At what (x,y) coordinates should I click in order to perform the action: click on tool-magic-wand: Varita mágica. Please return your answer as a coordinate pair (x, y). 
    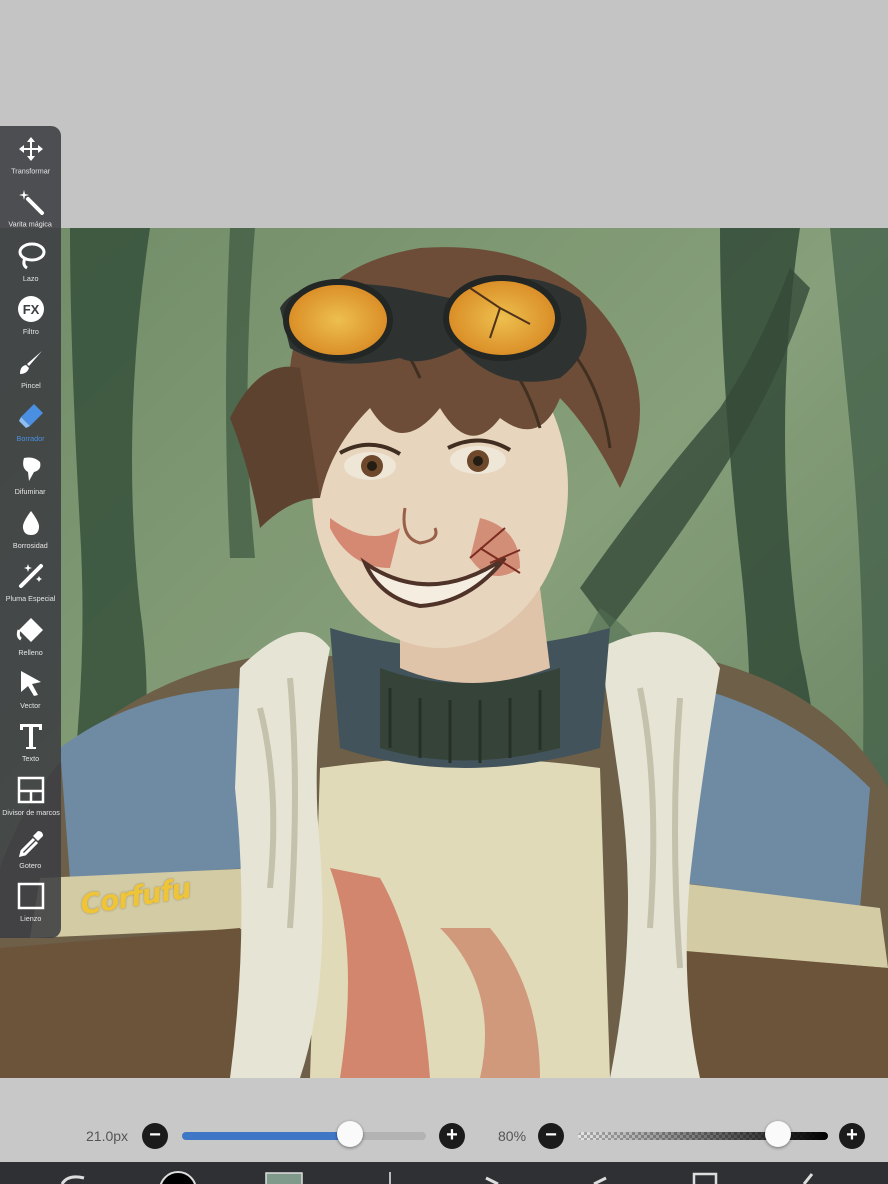
    Looking at the image, I should click on (30, 211).